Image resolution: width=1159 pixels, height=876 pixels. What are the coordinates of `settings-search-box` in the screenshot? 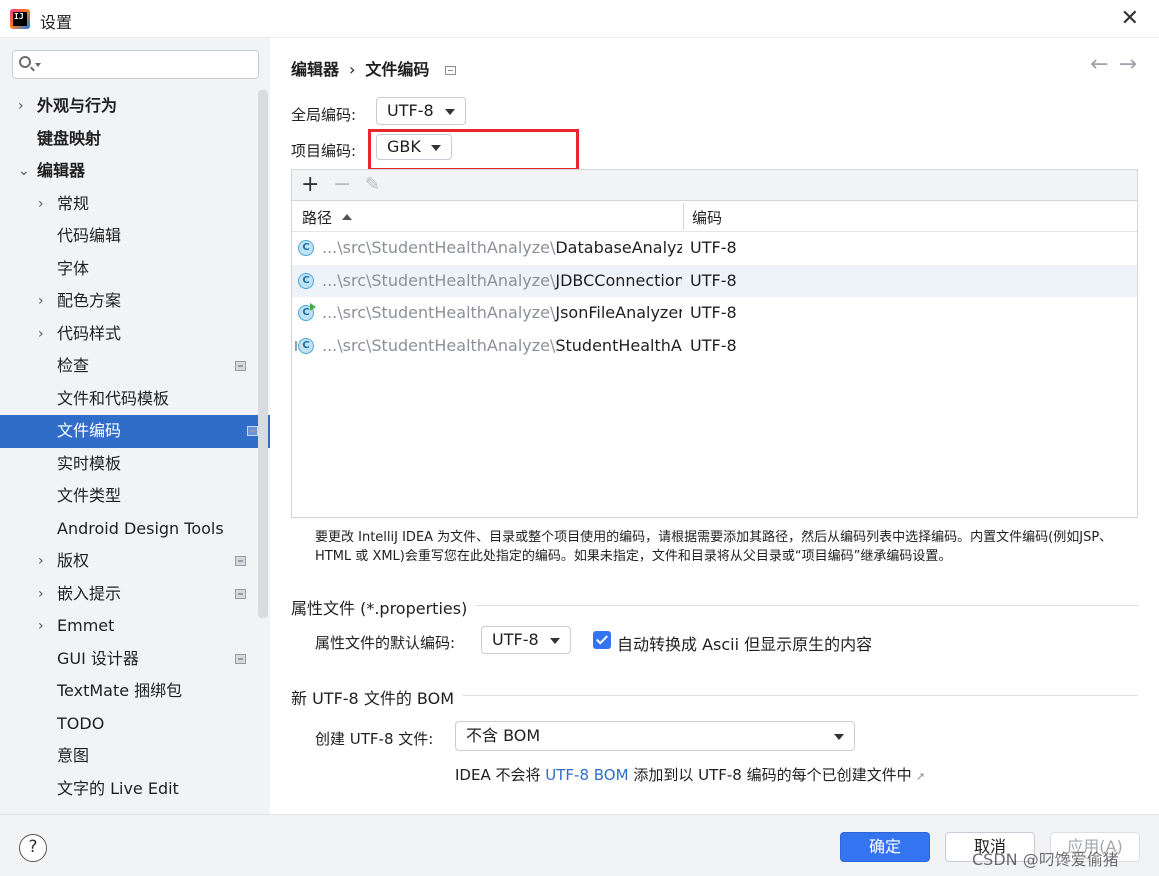 It's located at (135, 64).